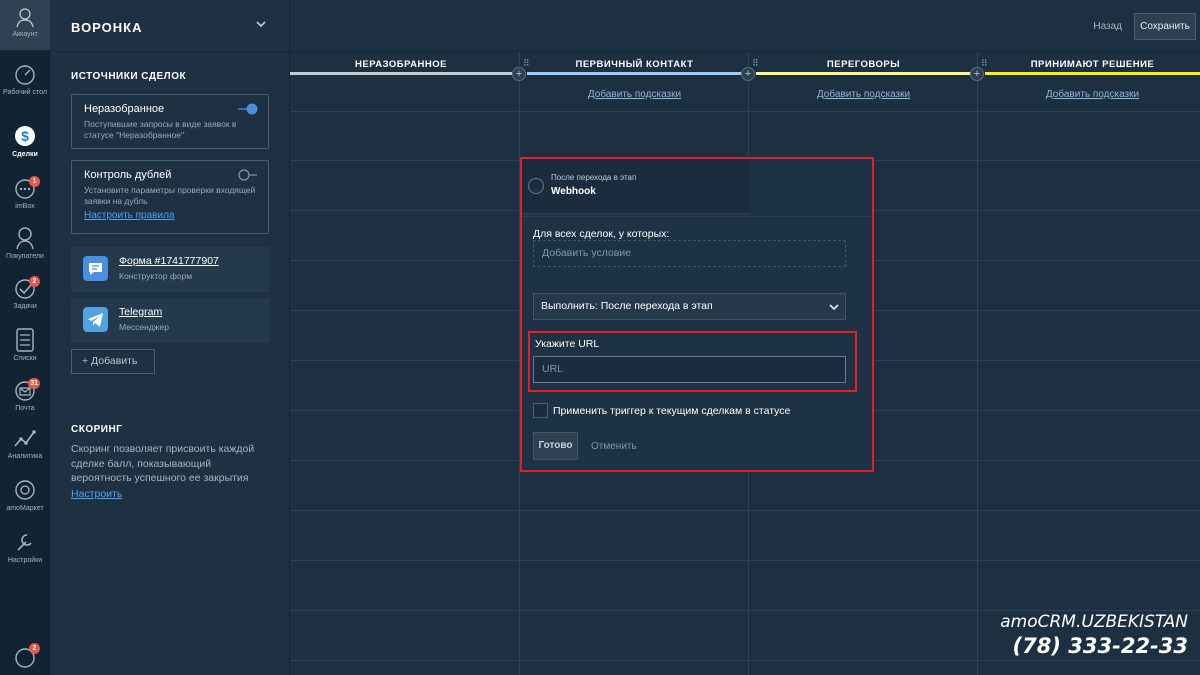  I want to click on nav-item-customers: Покупатели, so click(25, 243).